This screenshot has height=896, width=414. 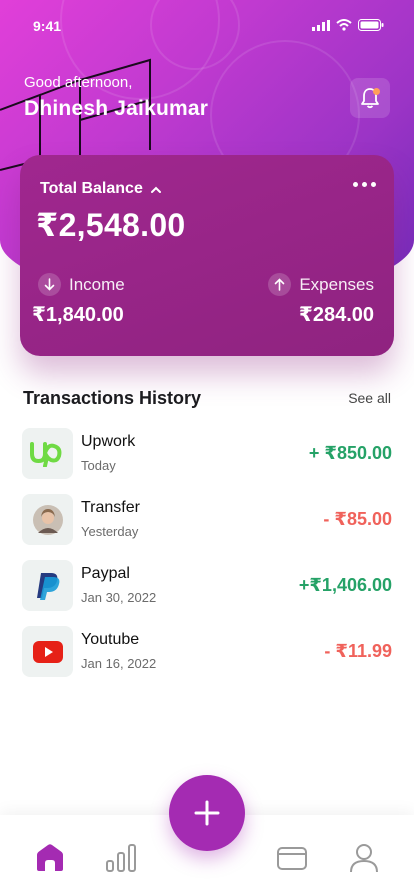 I want to click on transaction-date: Jan 16, 2022, so click(x=119, y=663).